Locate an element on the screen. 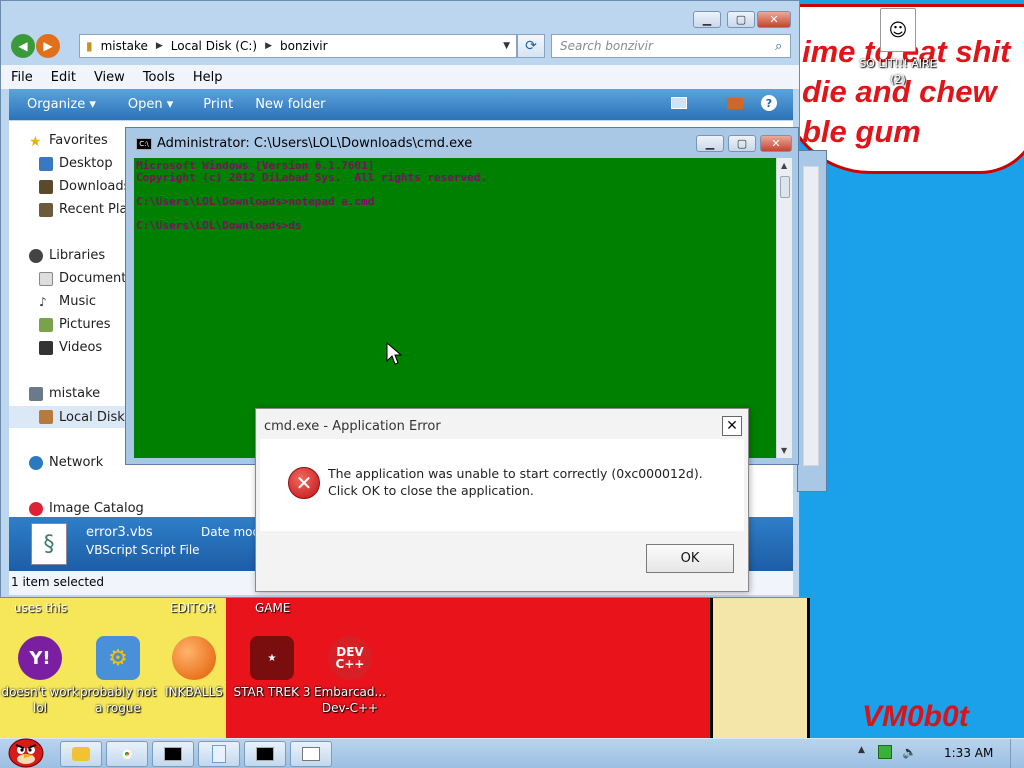 This screenshot has height=768, width=1024. taskbar-chrome is located at coordinates (127, 754).